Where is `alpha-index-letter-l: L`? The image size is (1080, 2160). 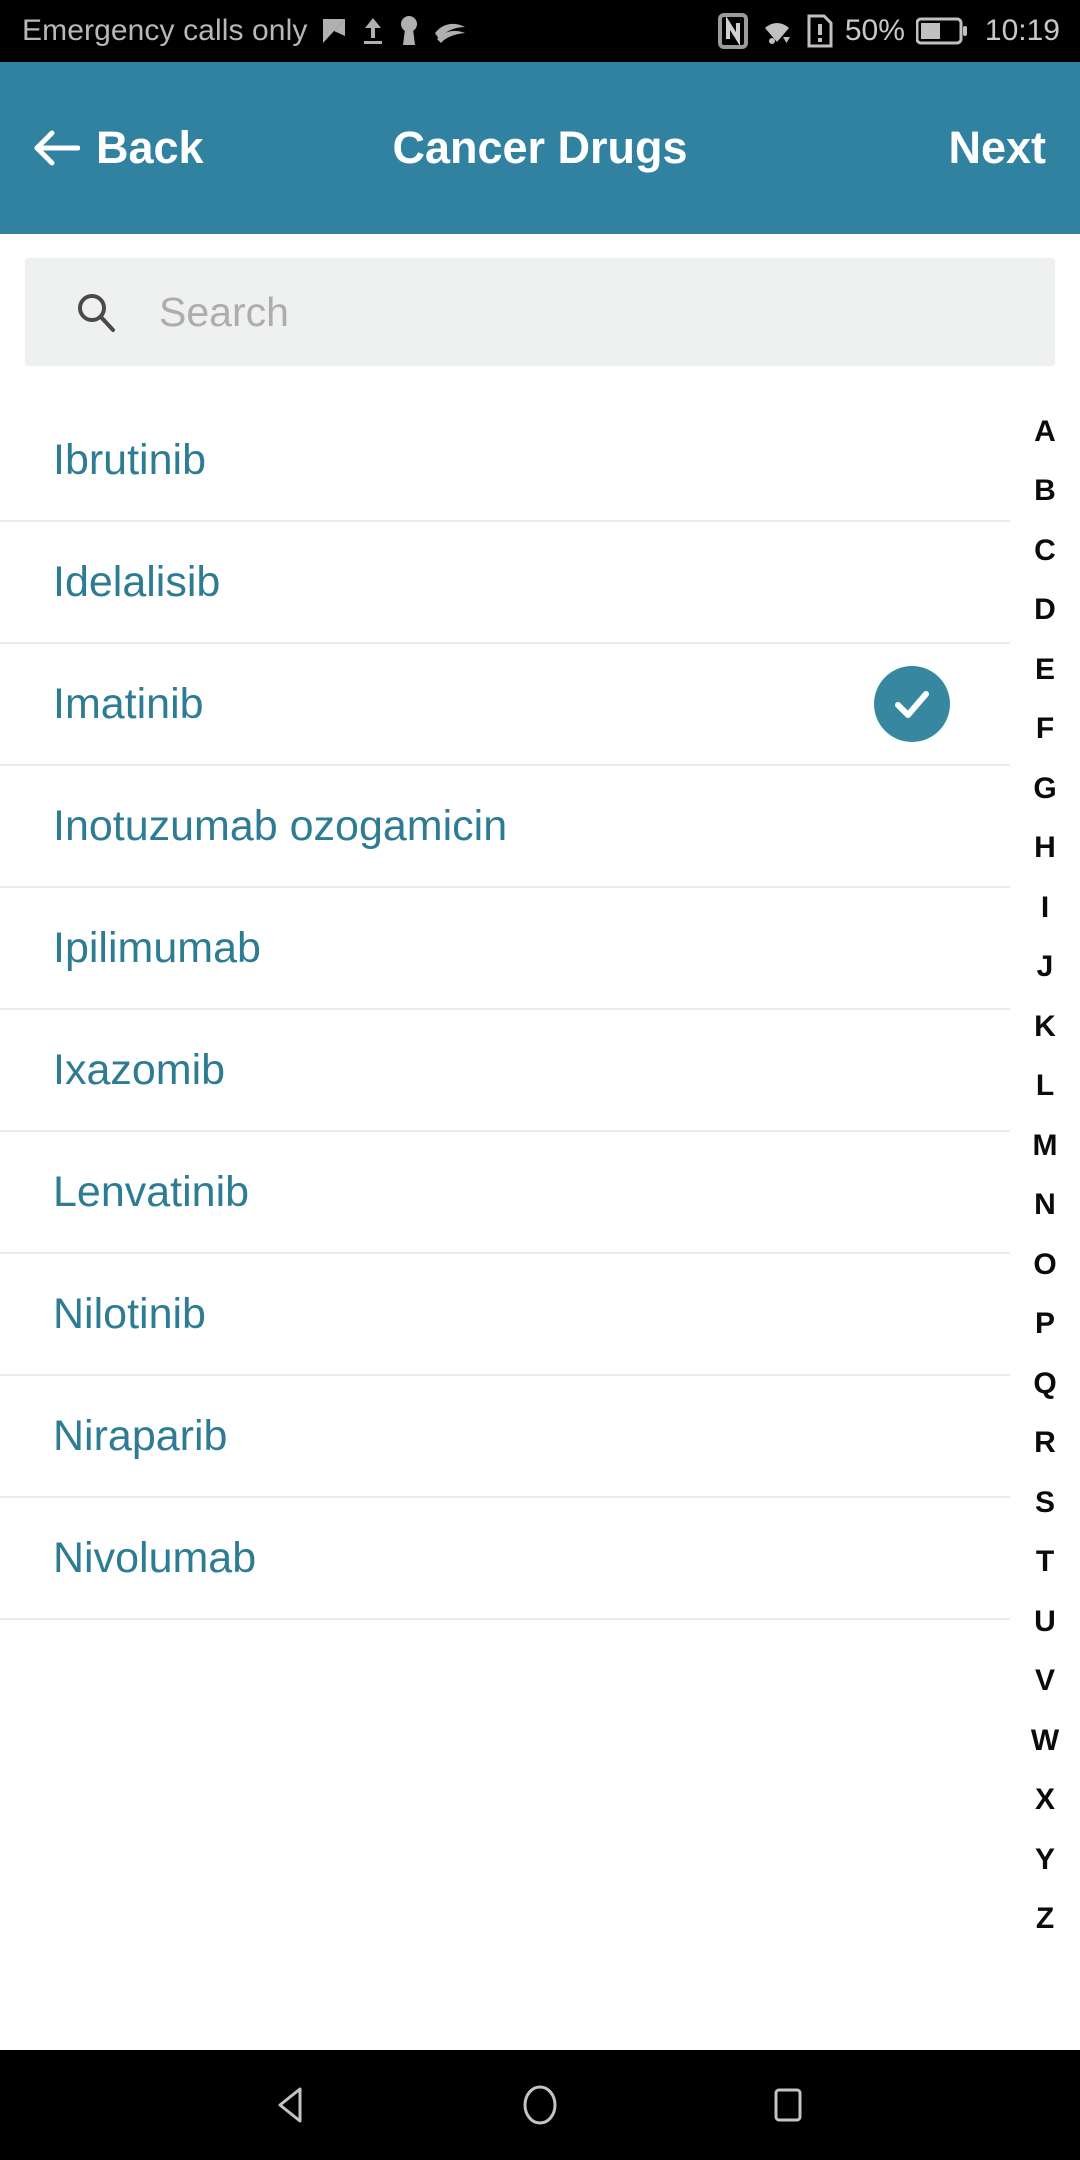
alpha-index-letter-l: L is located at coordinates (1045, 1087).